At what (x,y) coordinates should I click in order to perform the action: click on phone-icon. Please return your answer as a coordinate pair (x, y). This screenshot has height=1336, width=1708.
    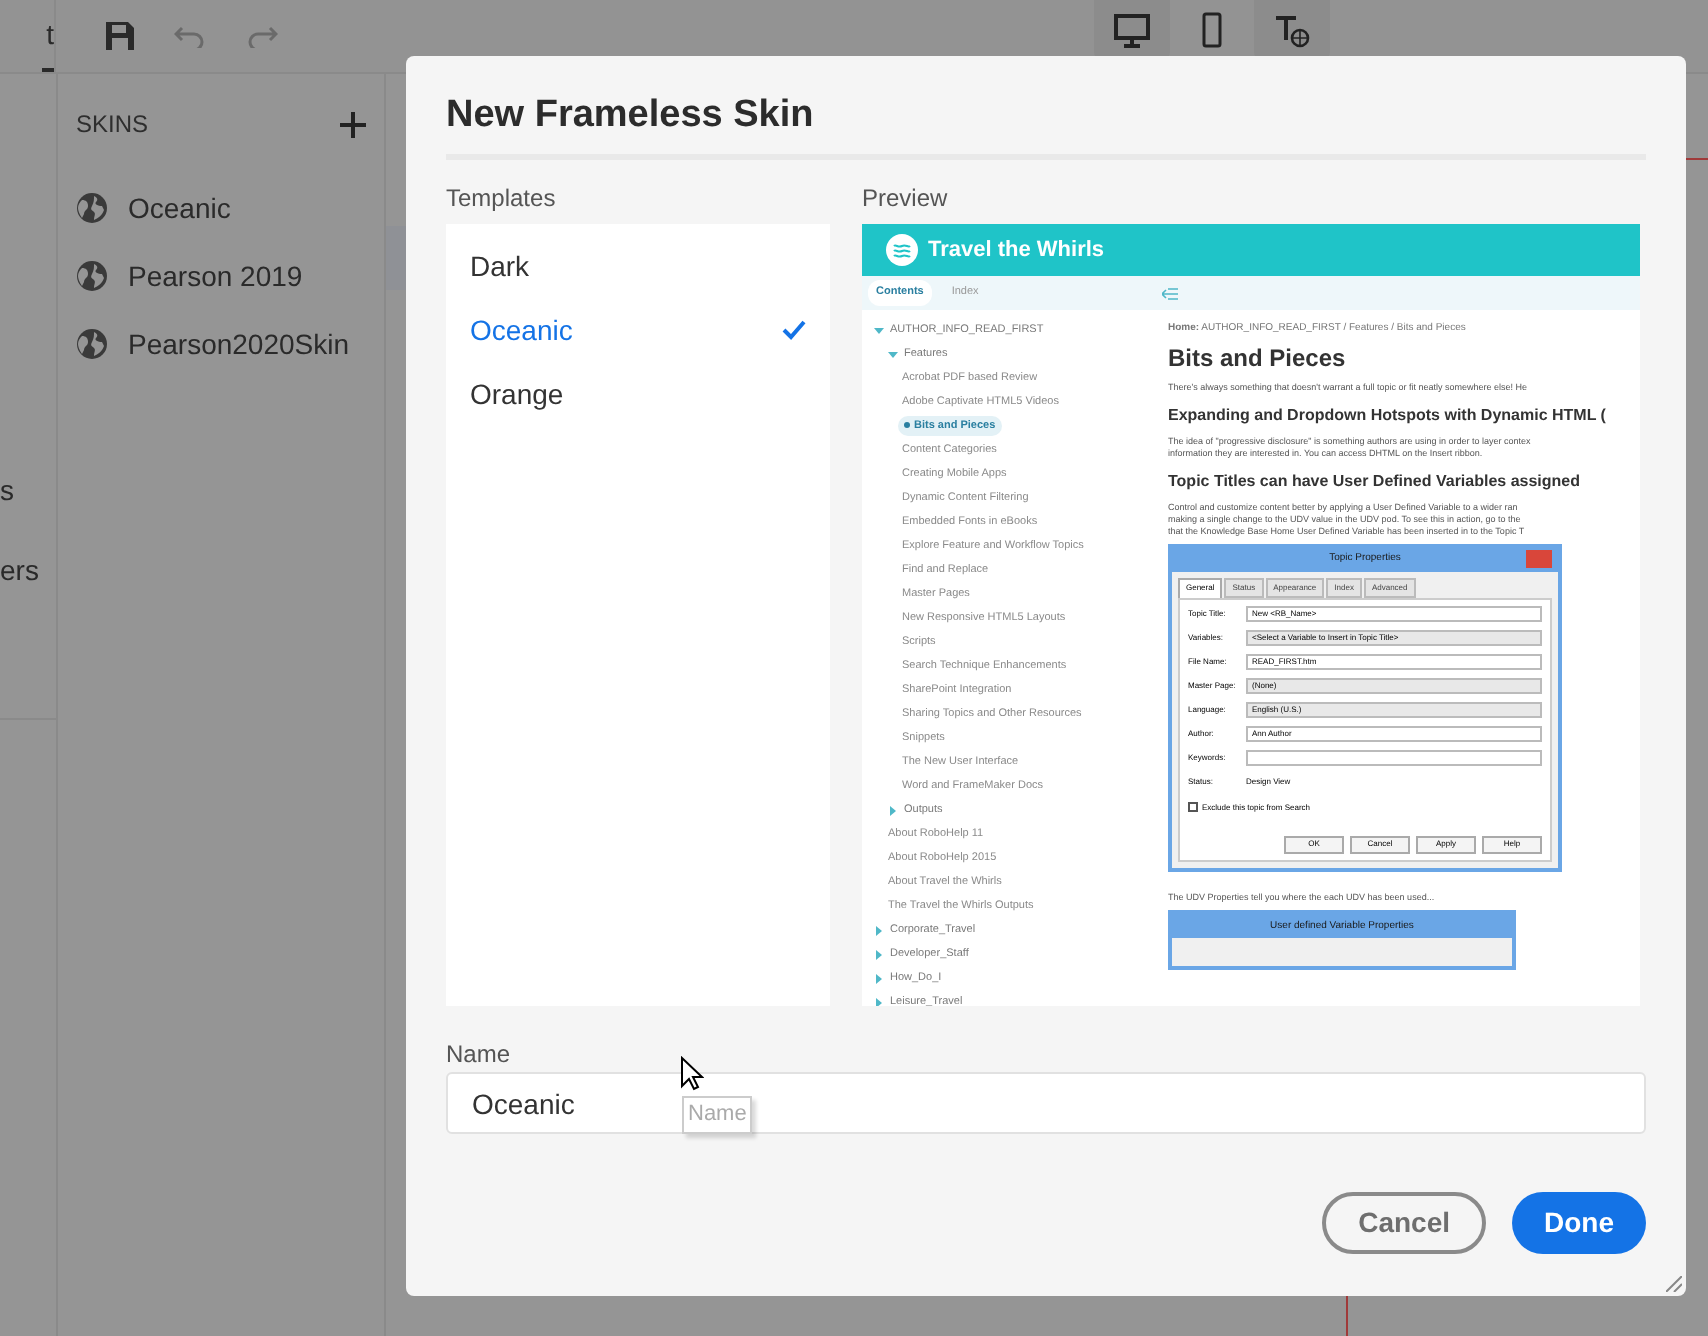
    Looking at the image, I should click on (1212, 30).